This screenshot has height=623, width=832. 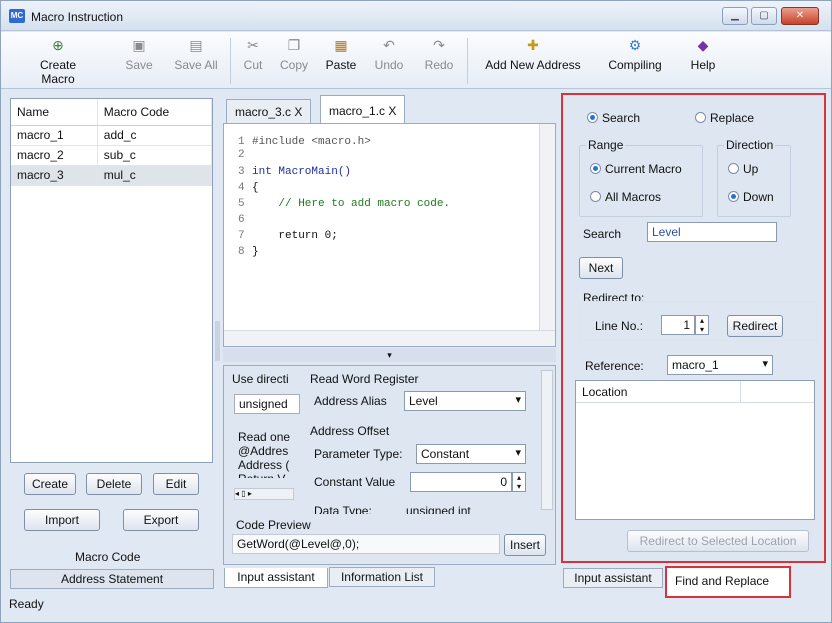 I want to click on range-group: Range Current Macro All Macros, so click(x=641, y=177).